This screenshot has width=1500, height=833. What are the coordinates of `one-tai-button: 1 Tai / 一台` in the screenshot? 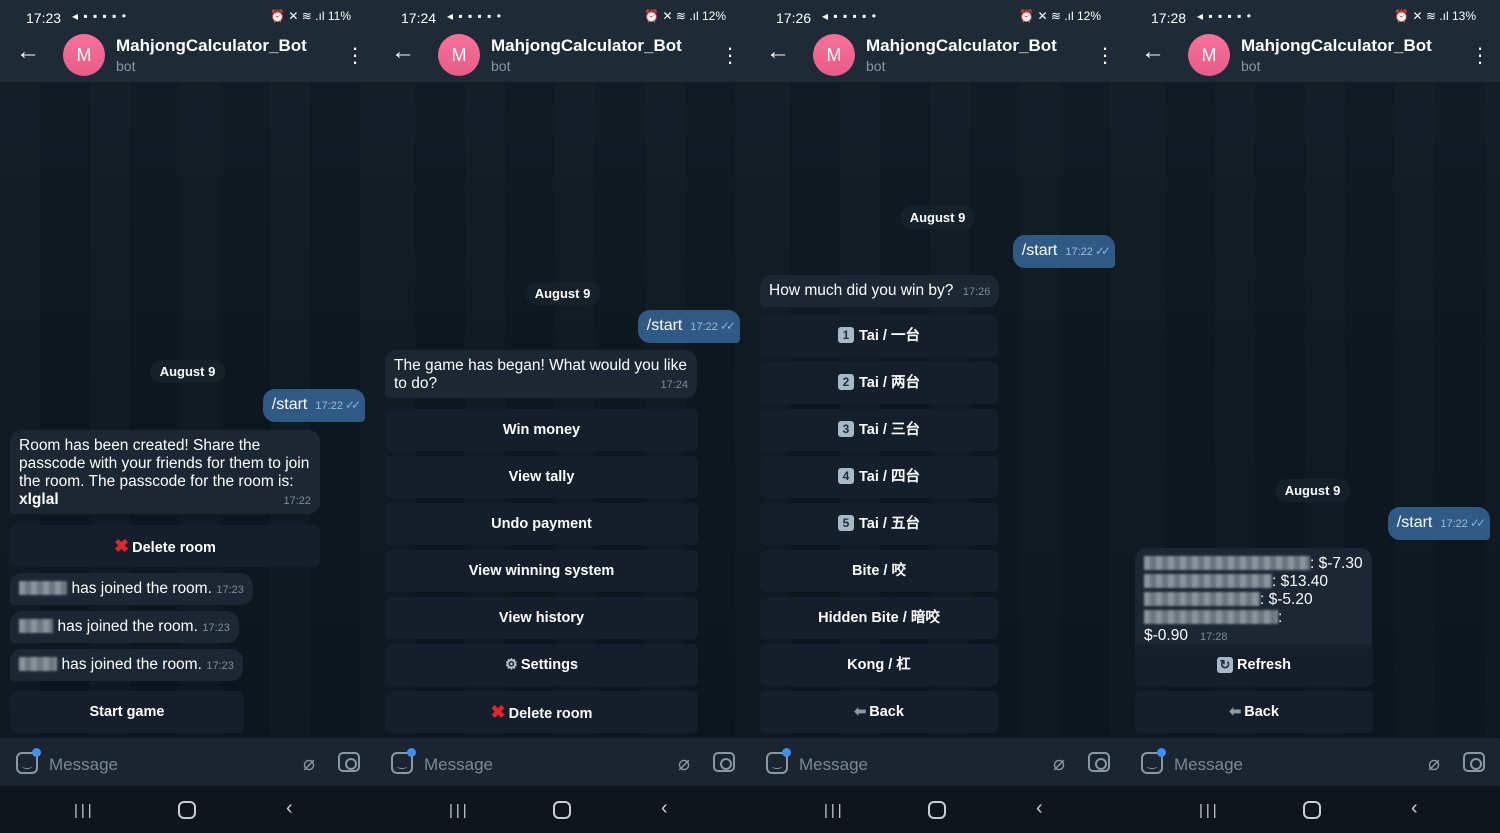 It's located at (879, 336).